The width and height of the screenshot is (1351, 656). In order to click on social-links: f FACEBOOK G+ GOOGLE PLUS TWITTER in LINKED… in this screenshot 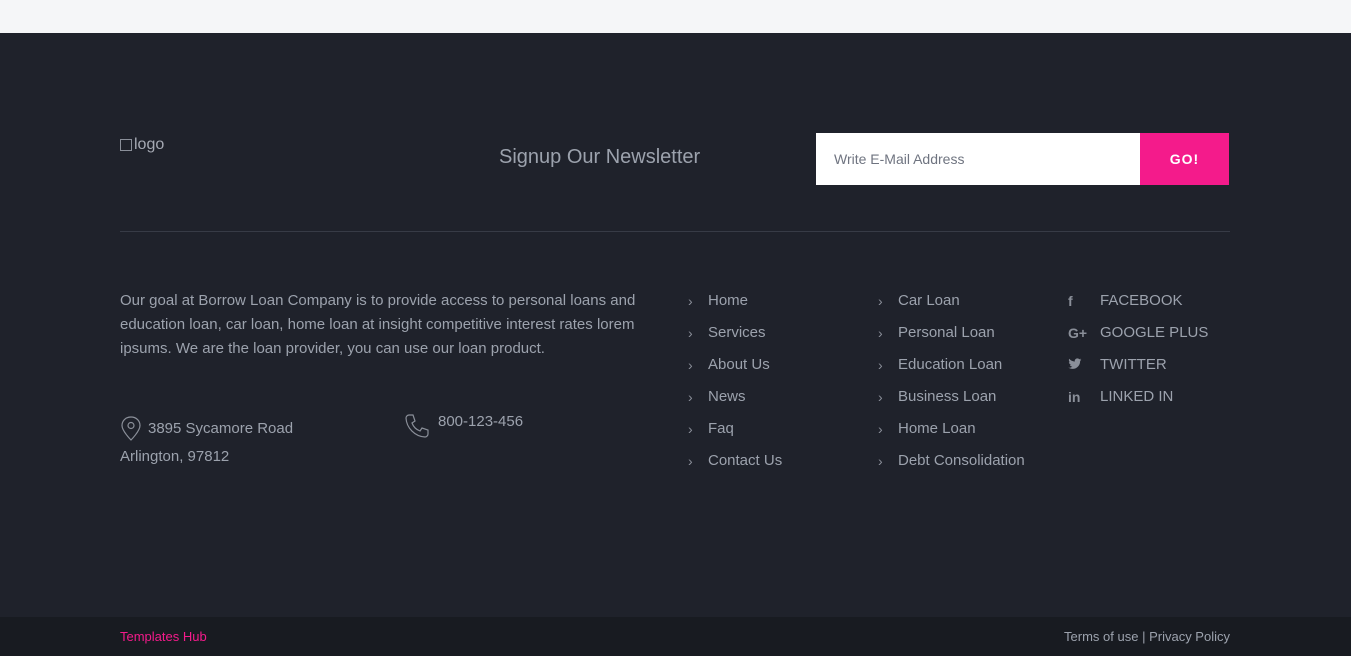, I will do `click(1138, 353)`.